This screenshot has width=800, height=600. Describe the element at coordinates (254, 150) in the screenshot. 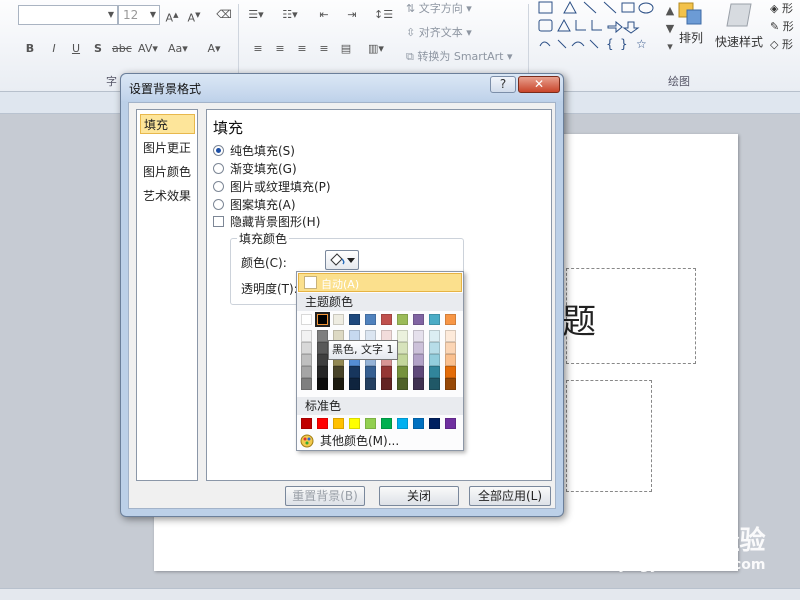

I see `solid-fill-option: 纯色填充(S)` at that location.